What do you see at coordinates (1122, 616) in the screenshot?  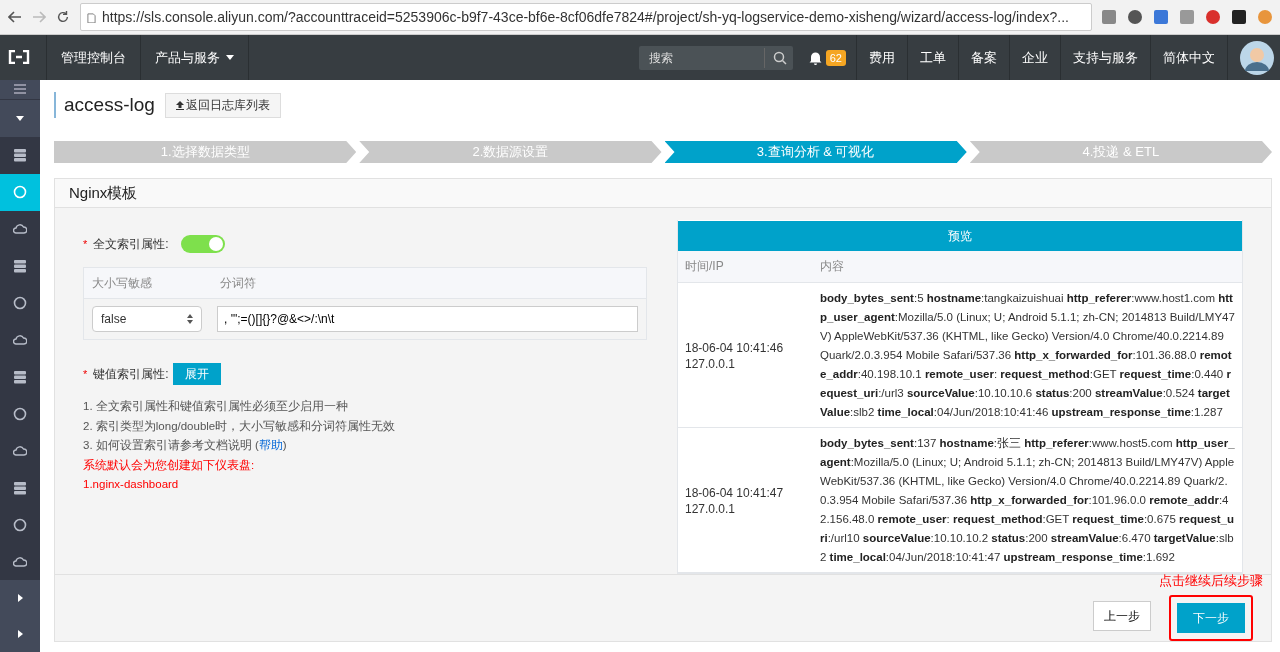 I see `previous-button: 上一步` at bounding box center [1122, 616].